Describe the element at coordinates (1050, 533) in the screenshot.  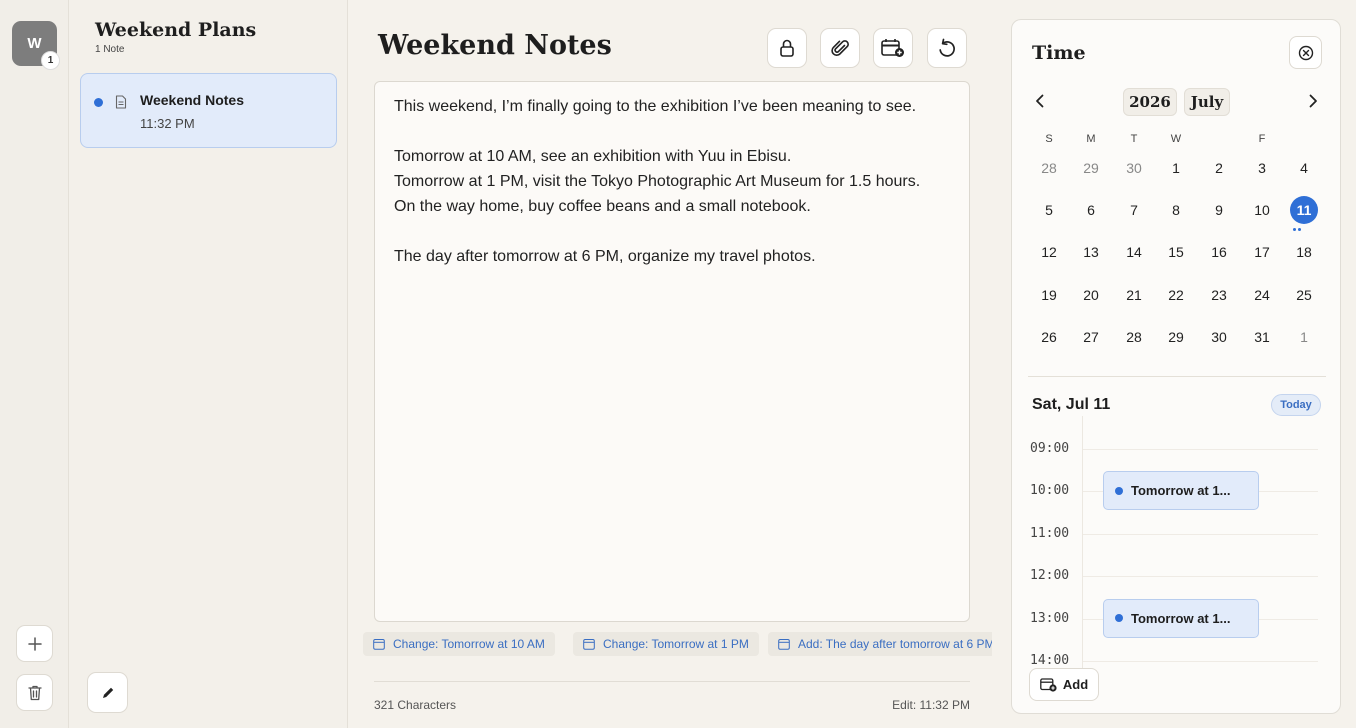
I see `timeline-hour-label: 11:00` at that location.